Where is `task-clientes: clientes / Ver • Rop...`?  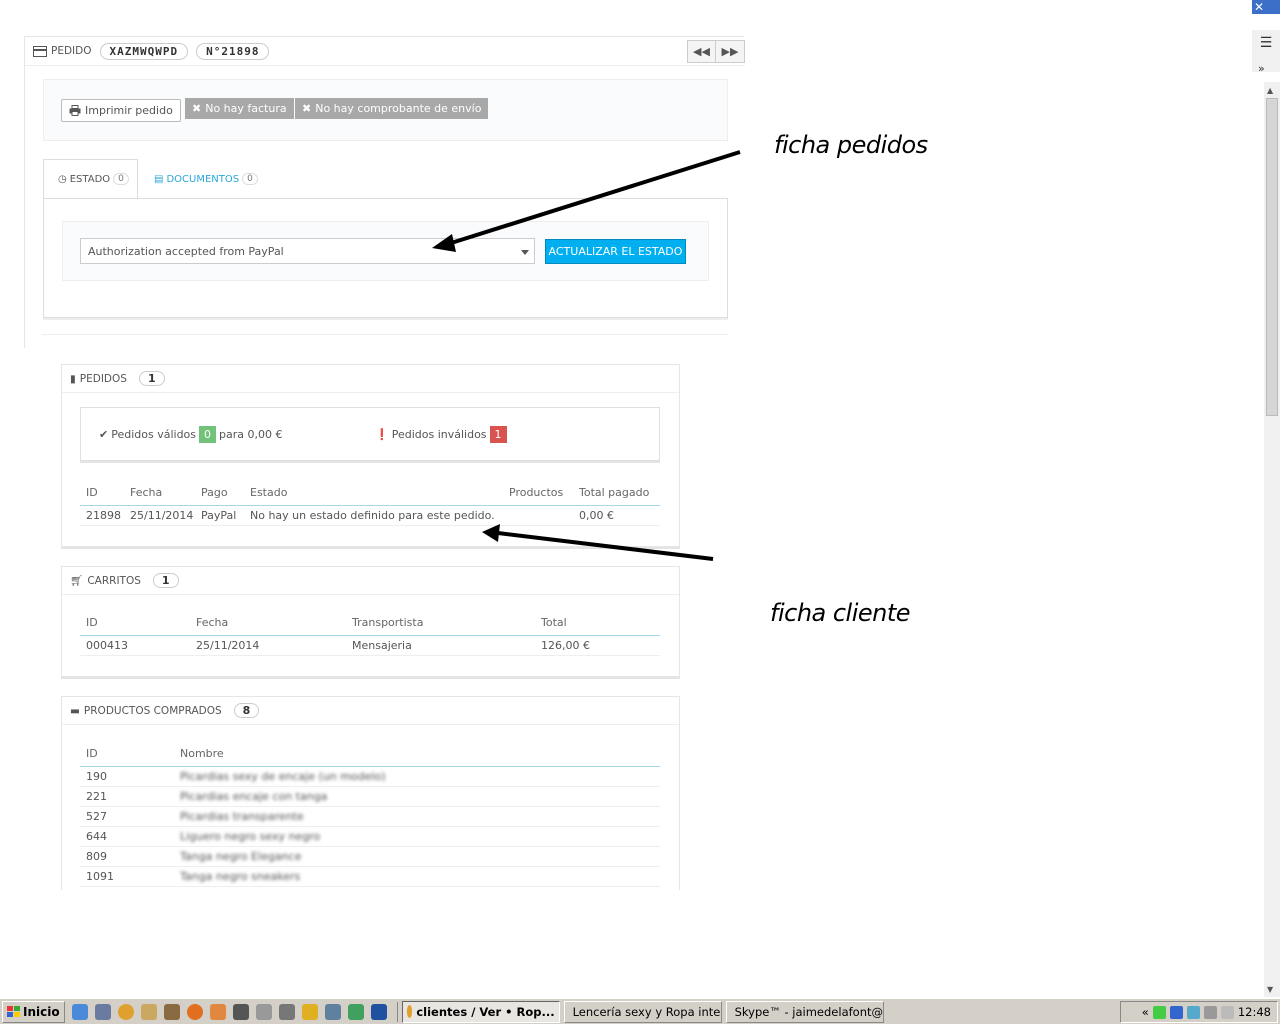 task-clientes: clientes / Ver • Rop... is located at coordinates (480, 1011).